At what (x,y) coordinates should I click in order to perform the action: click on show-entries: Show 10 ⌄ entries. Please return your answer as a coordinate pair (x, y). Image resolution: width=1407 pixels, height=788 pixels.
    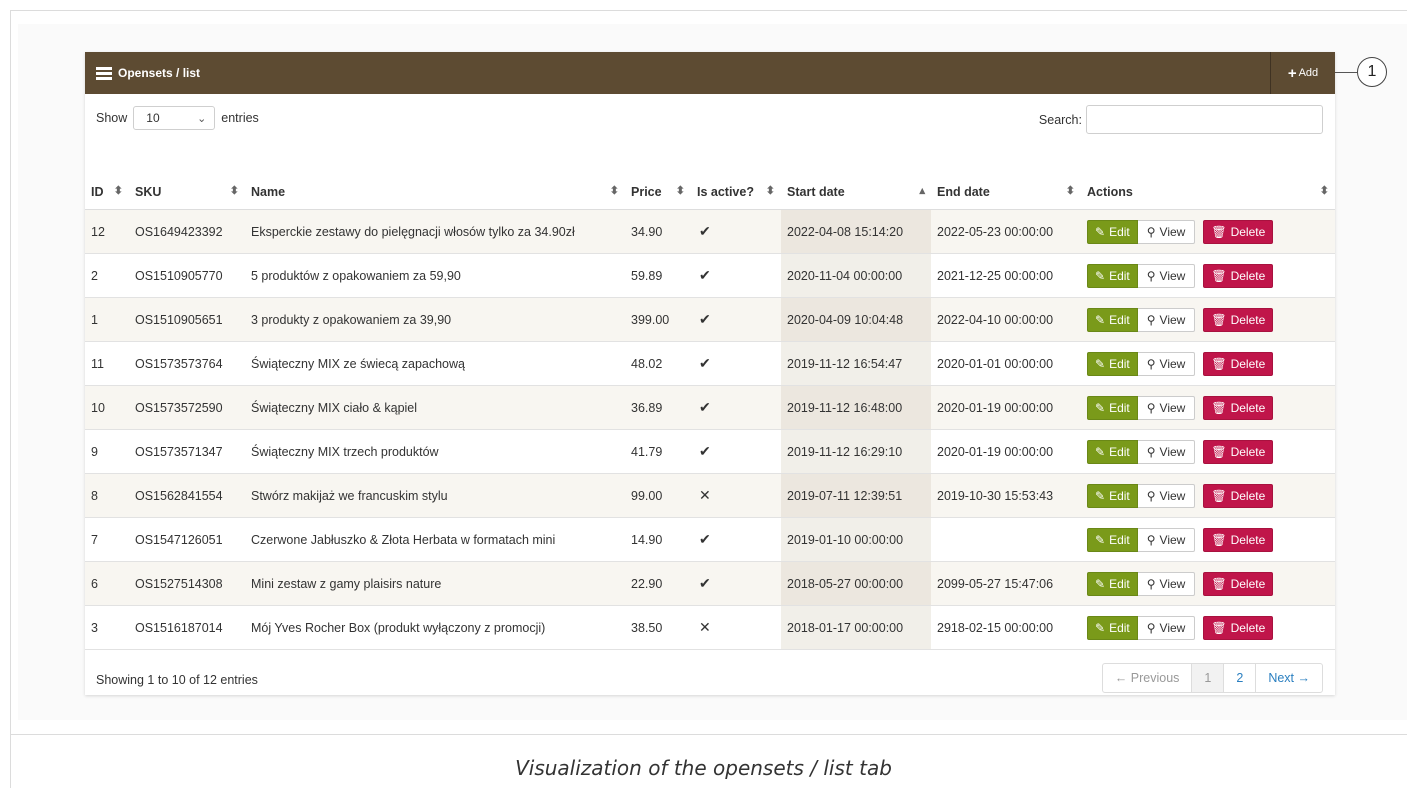
    Looking at the image, I should click on (177, 118).